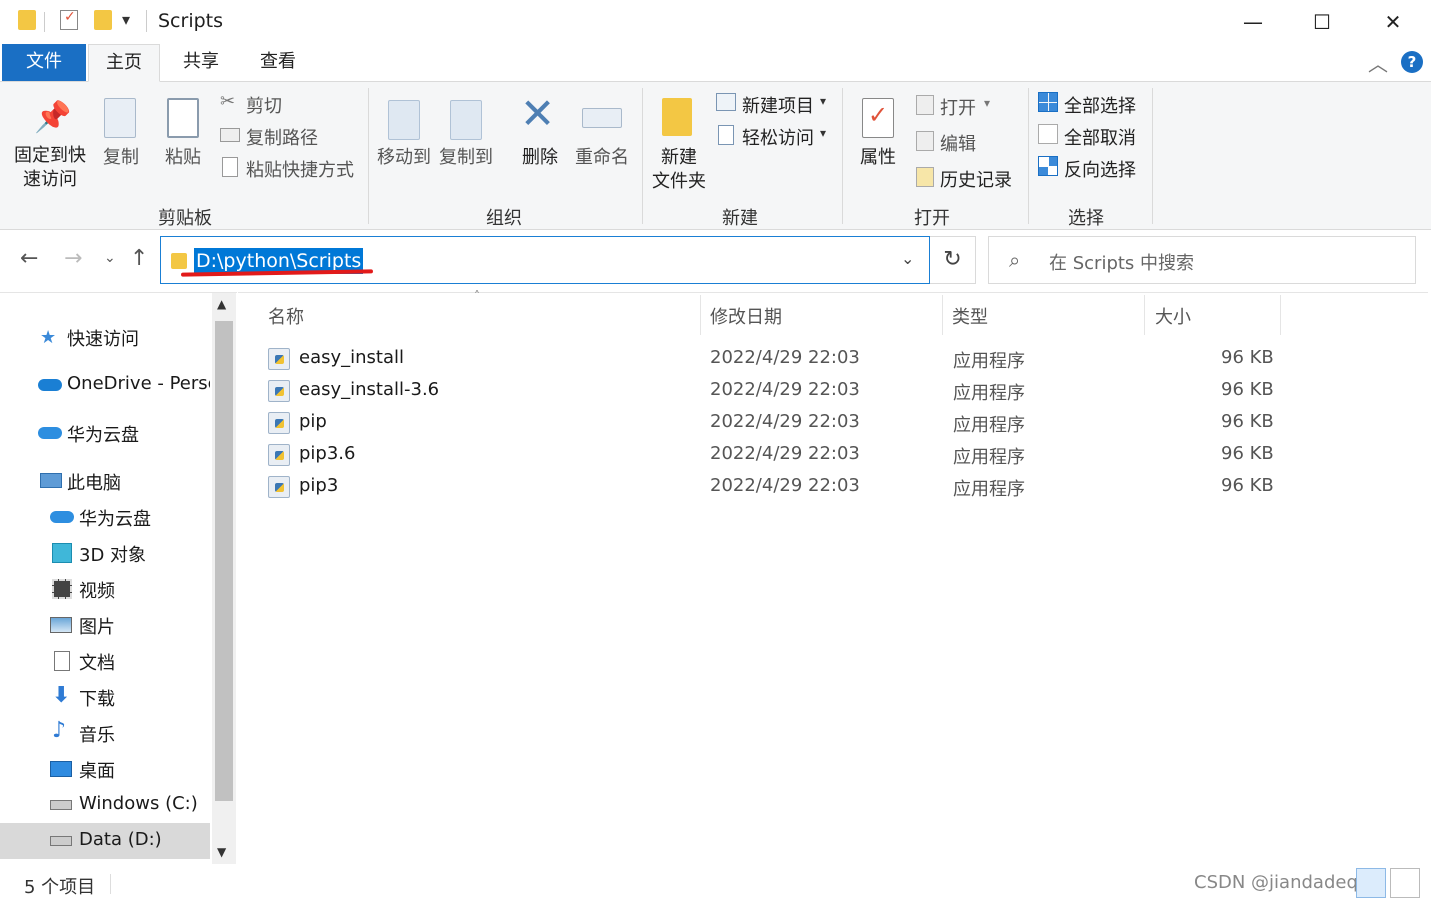  I want to click on forward-button: →, so click(73, 258).